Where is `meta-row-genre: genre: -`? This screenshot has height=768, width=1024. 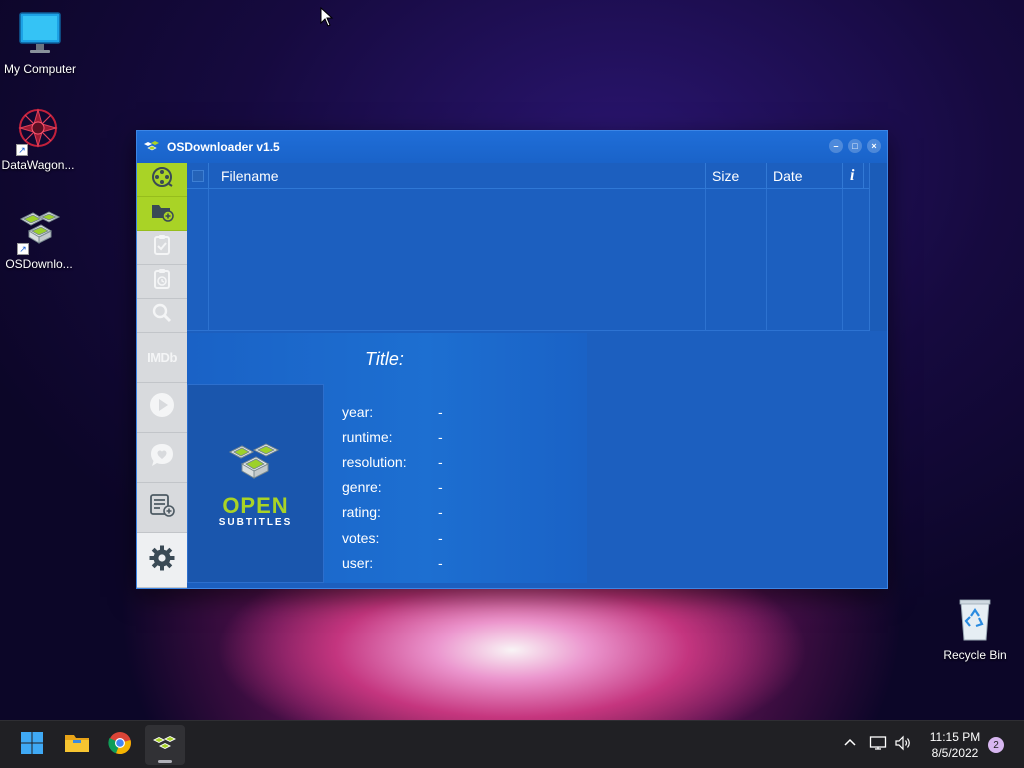
meta-row-genre: genre: - is located at coordinates (392, 487).